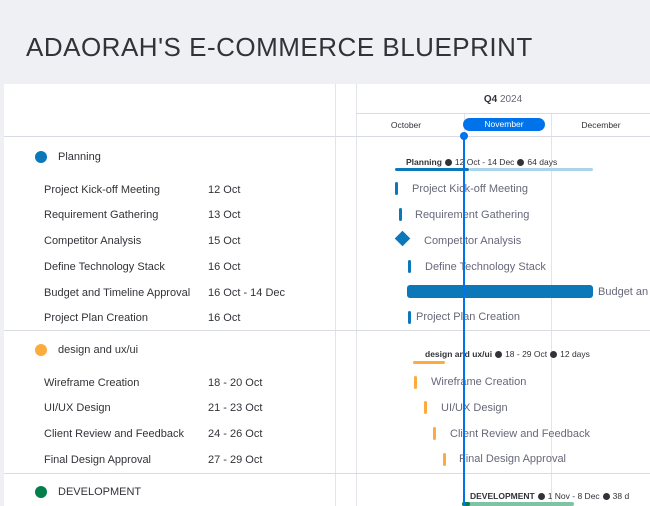 The width and height of the screenshot is (650, 506). Describe the element at coordinates (473, 241) in the screenshot. I see `task-bar-label: Competitor Analysis` at that location.